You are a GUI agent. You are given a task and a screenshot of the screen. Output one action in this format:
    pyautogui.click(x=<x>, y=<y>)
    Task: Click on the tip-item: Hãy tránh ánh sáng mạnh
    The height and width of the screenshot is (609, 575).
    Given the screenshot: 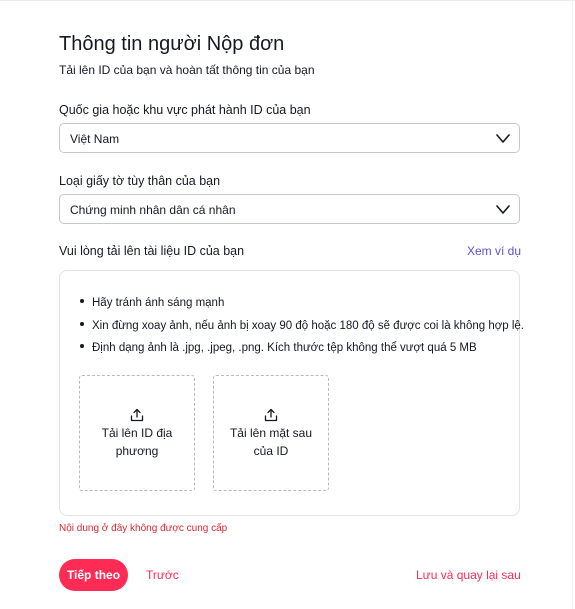 What is the action you would take?
    pyautogui.click(x=152, y=303)
    